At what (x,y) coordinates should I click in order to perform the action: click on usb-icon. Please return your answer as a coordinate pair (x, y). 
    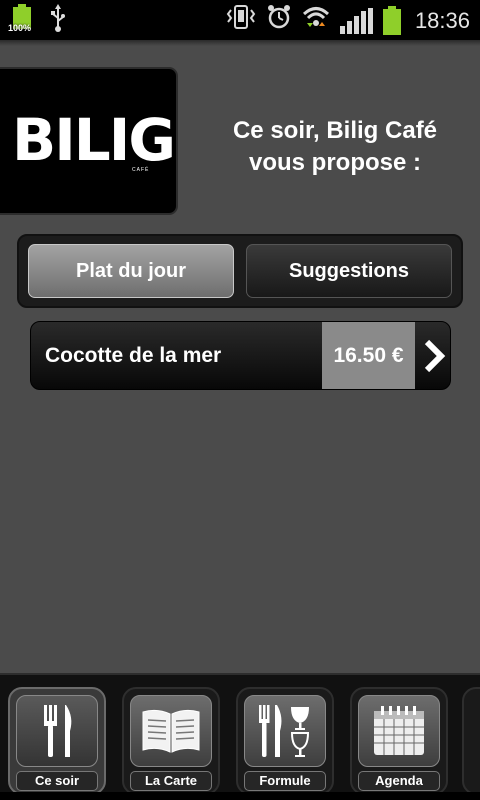
    Looking at the image, I should click on (58, 21).